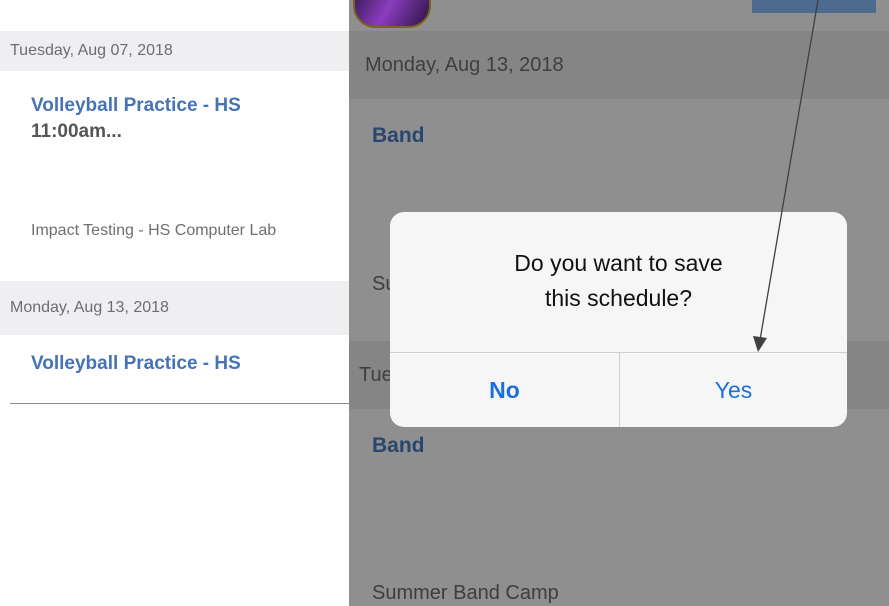  What do you see at coordinates (153, 231) in the screenshot?
I see `event-subtitle-impact-testing: Impact Testing - HS Computer Lab` at bounding box center [153, 231].